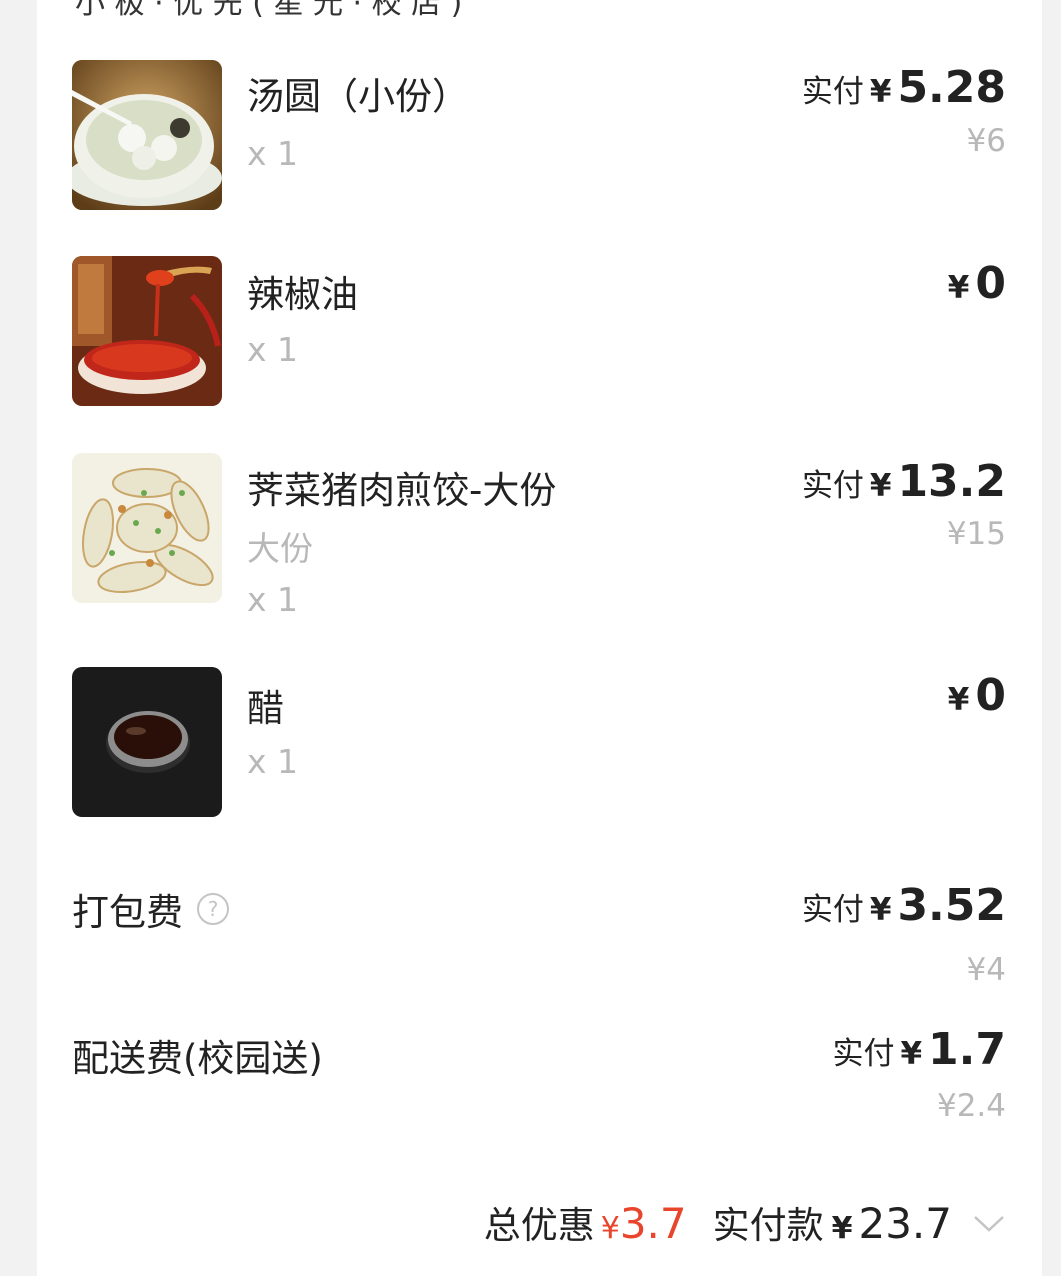 This screenshot has width=1061, height=1276. I want to click on vinegar-image, so click(147, 742).